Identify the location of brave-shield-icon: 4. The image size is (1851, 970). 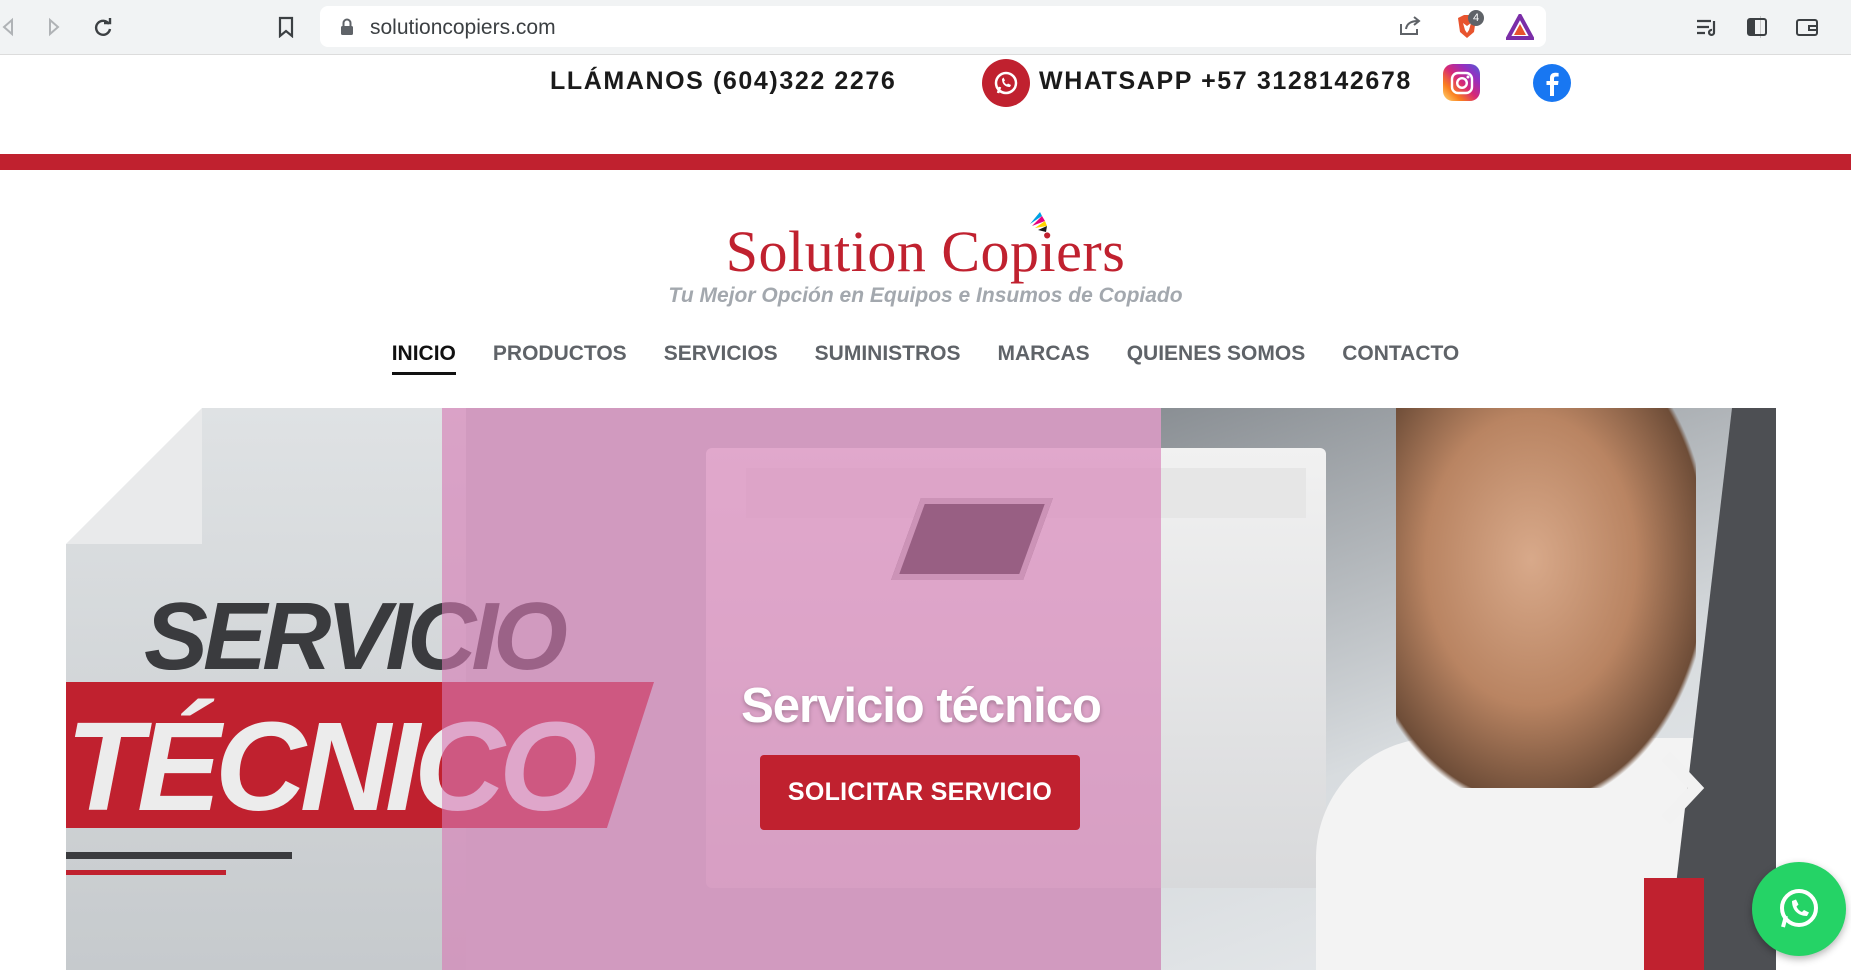
(1469, 28).